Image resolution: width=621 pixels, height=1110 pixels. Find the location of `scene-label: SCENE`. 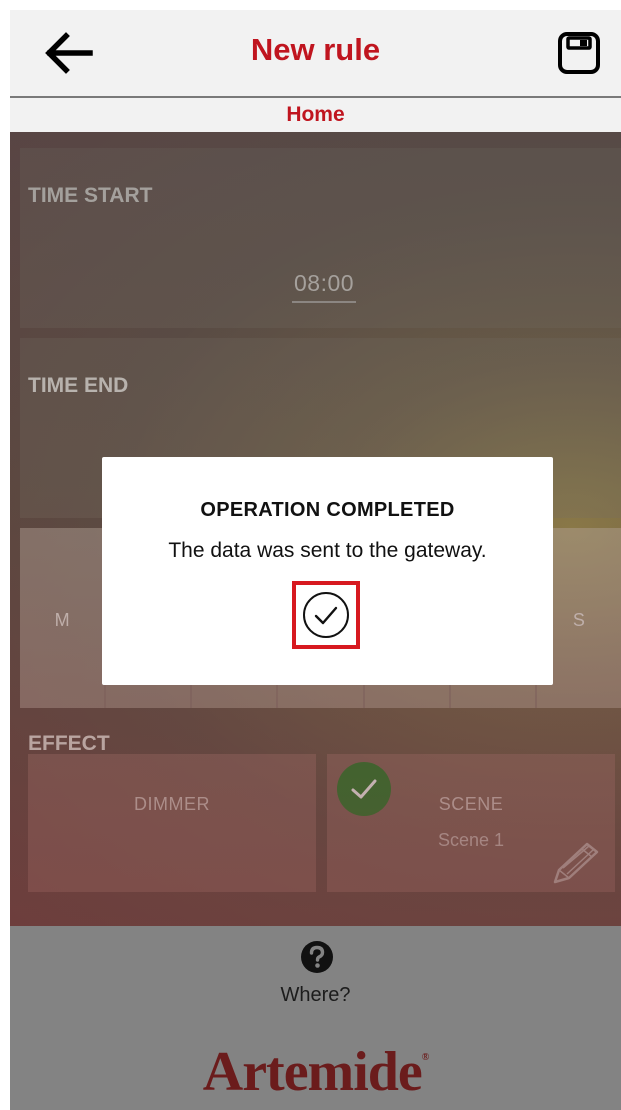

scene-label: SCENE is located at coordinates (471, 804).